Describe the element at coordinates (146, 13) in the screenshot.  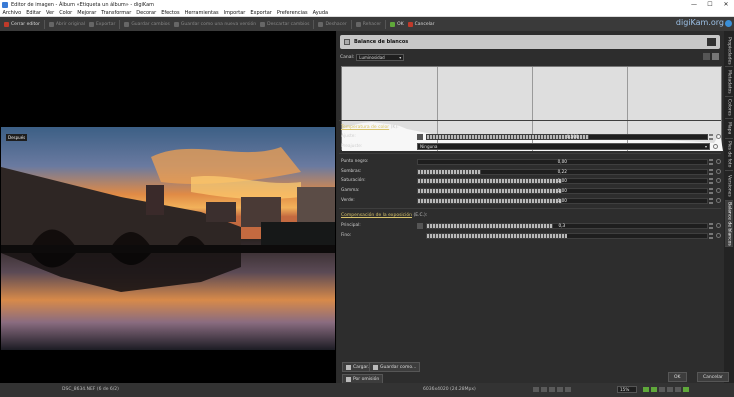
I see `menu-decorar: Decorar` at that location.